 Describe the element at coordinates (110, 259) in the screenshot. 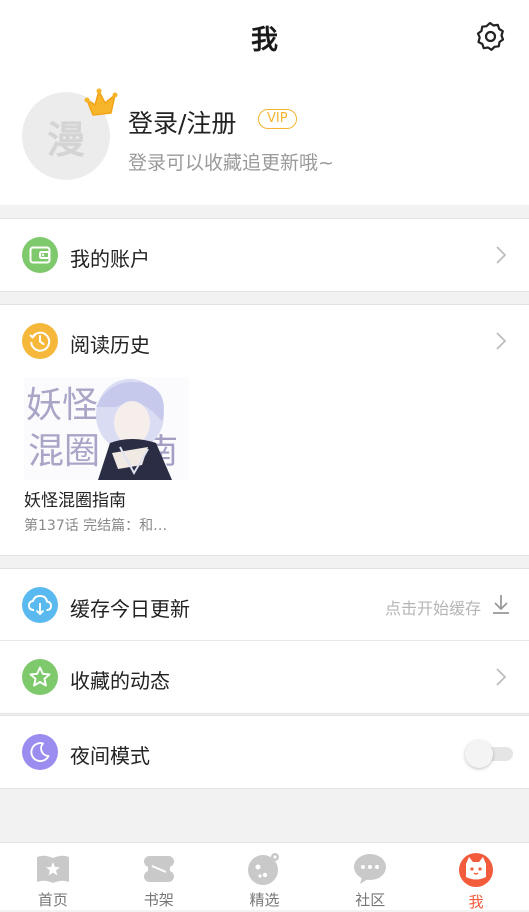

I see `my-account-label: 我的账户` at that location.